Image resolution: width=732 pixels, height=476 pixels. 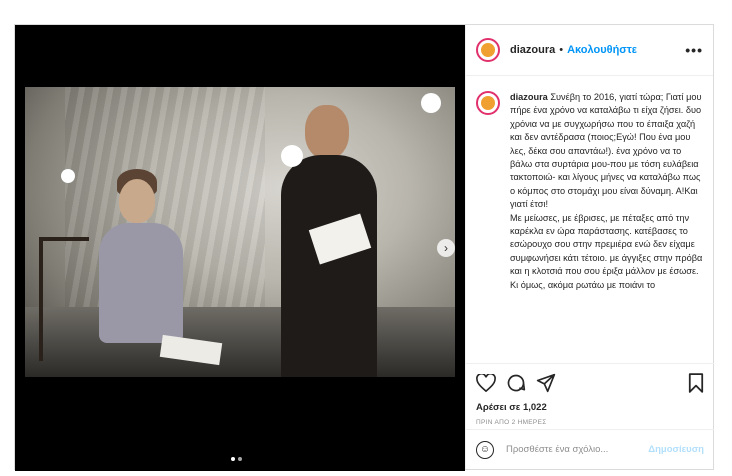 What do you see at coordinates (516, 383) in the screenshot?
I see `comment-icon` at bounding box center [516, 383].